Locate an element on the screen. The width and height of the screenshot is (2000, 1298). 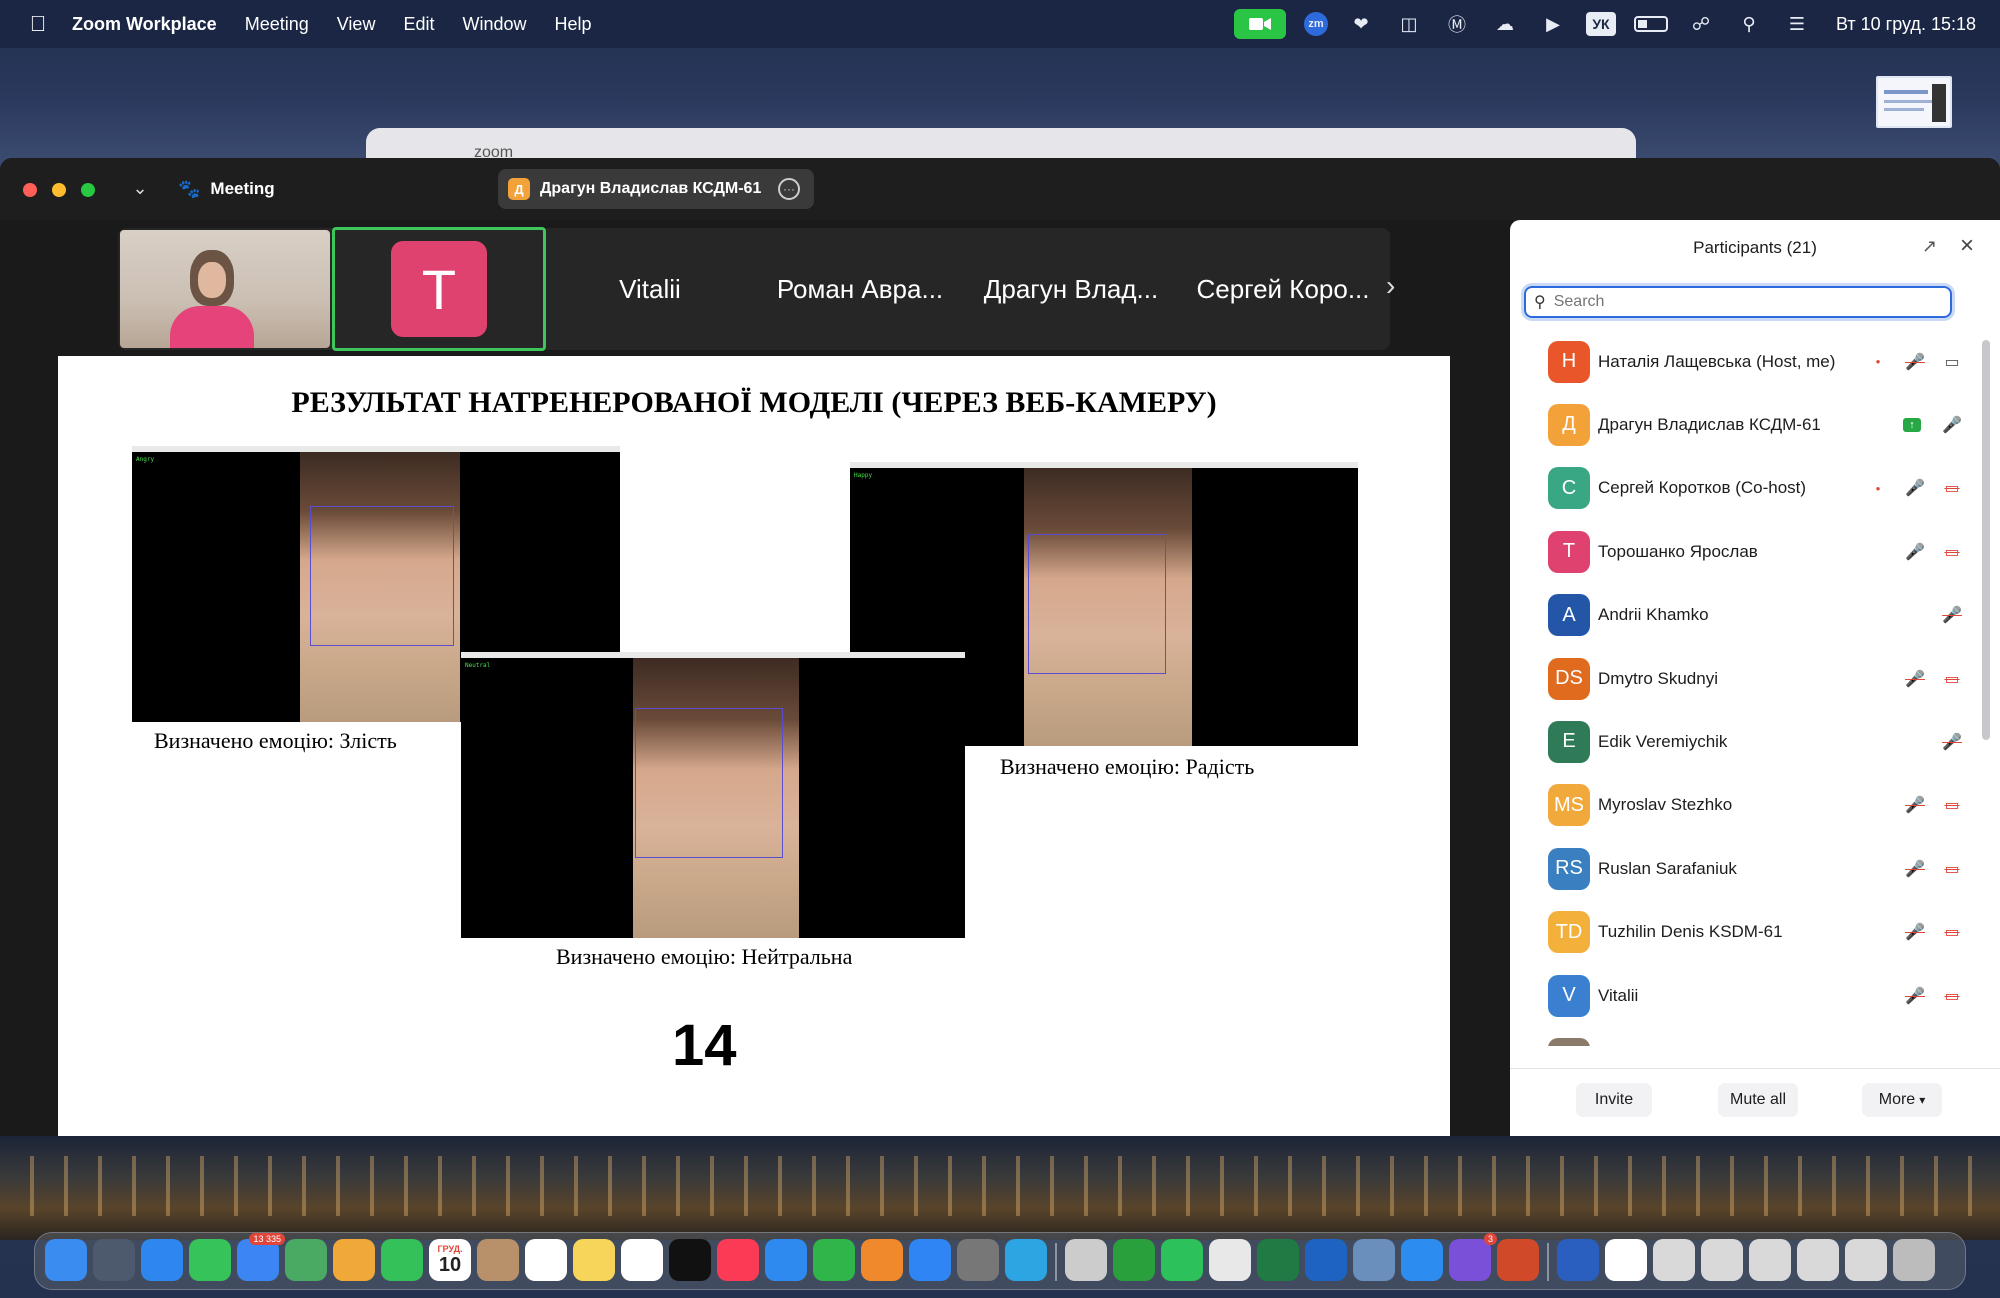
dock-pixelmator-icon is located at coordinates (1086, 1260).